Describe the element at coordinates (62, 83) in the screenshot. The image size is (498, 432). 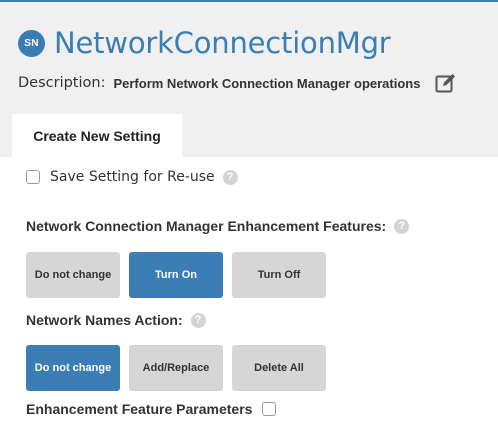
I see `description-label: Description:` at that location.